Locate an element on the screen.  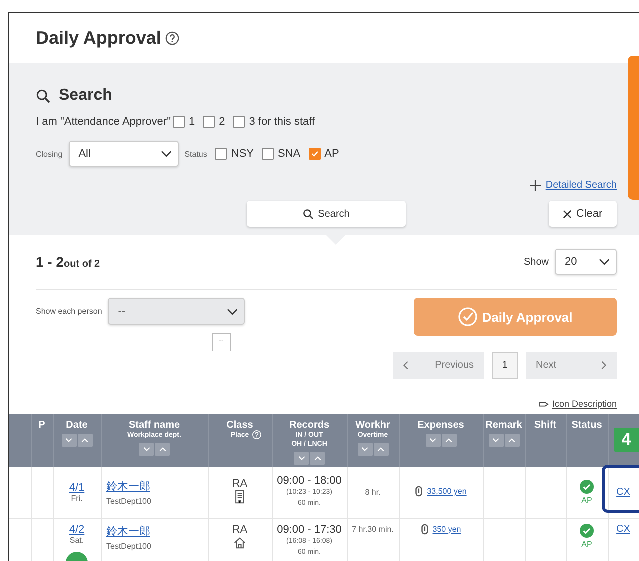
weekday-text: Fri. is located at coordinates (77, 498).